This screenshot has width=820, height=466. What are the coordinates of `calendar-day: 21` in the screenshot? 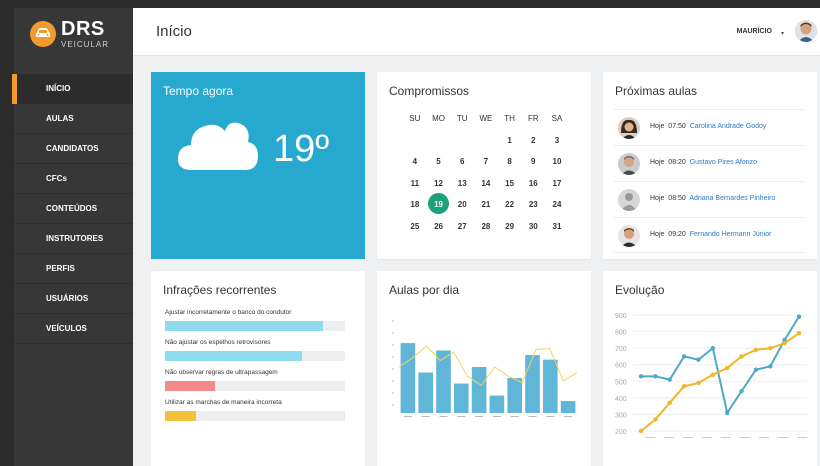 It's located at (486, 204).